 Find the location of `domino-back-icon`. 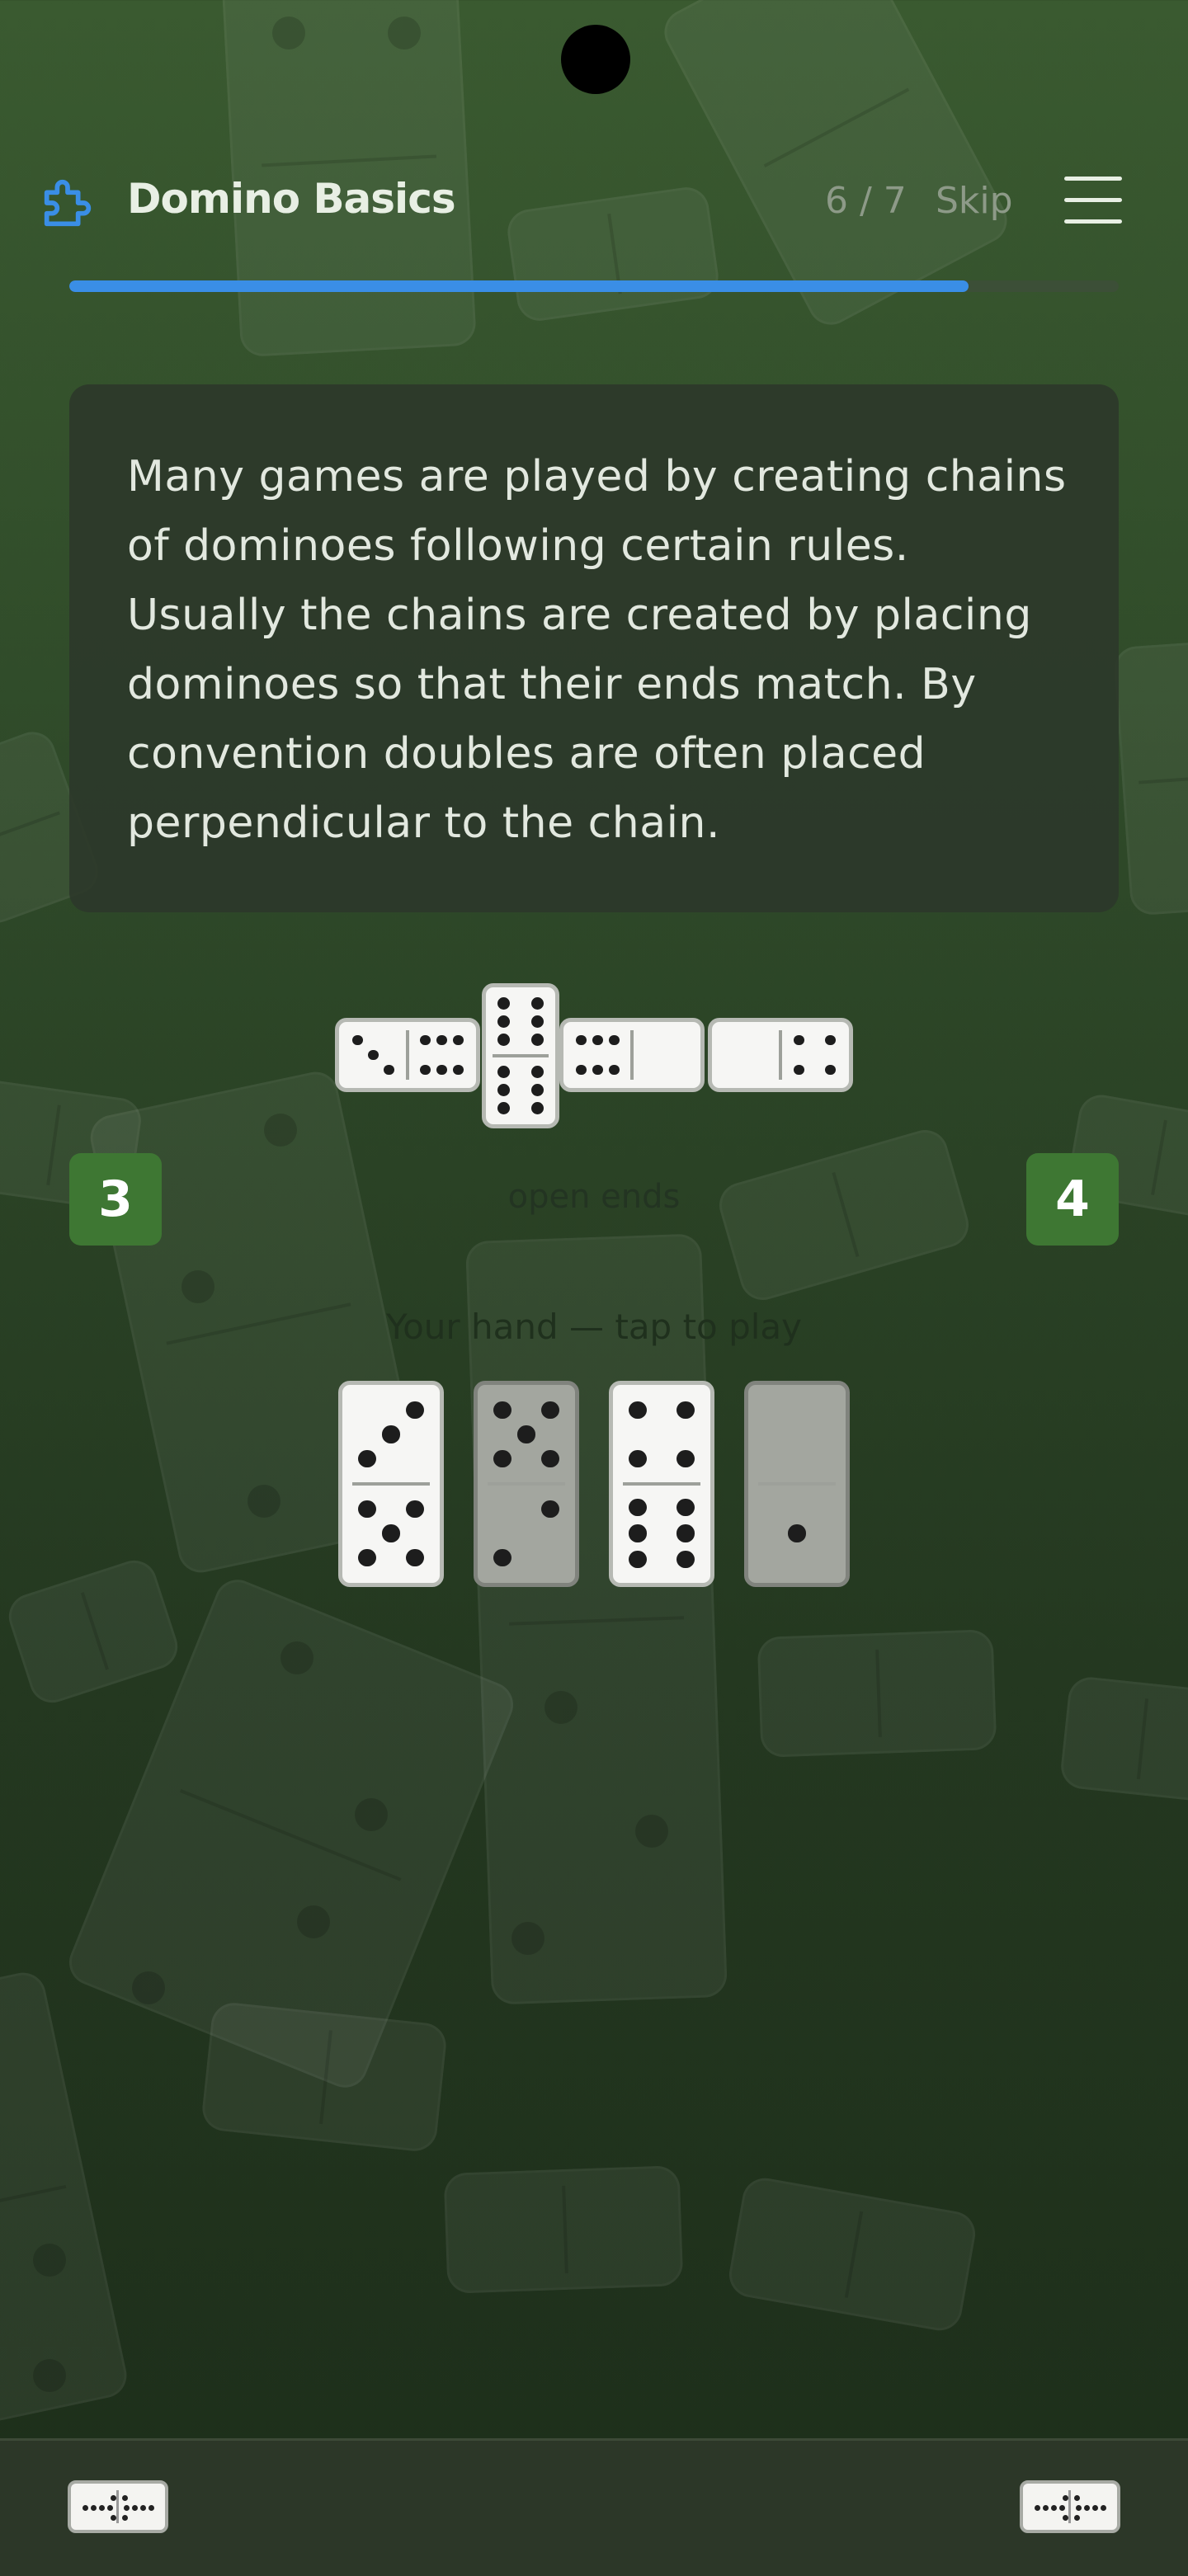

domino-back-icon is located at coordinates (118, 2506).